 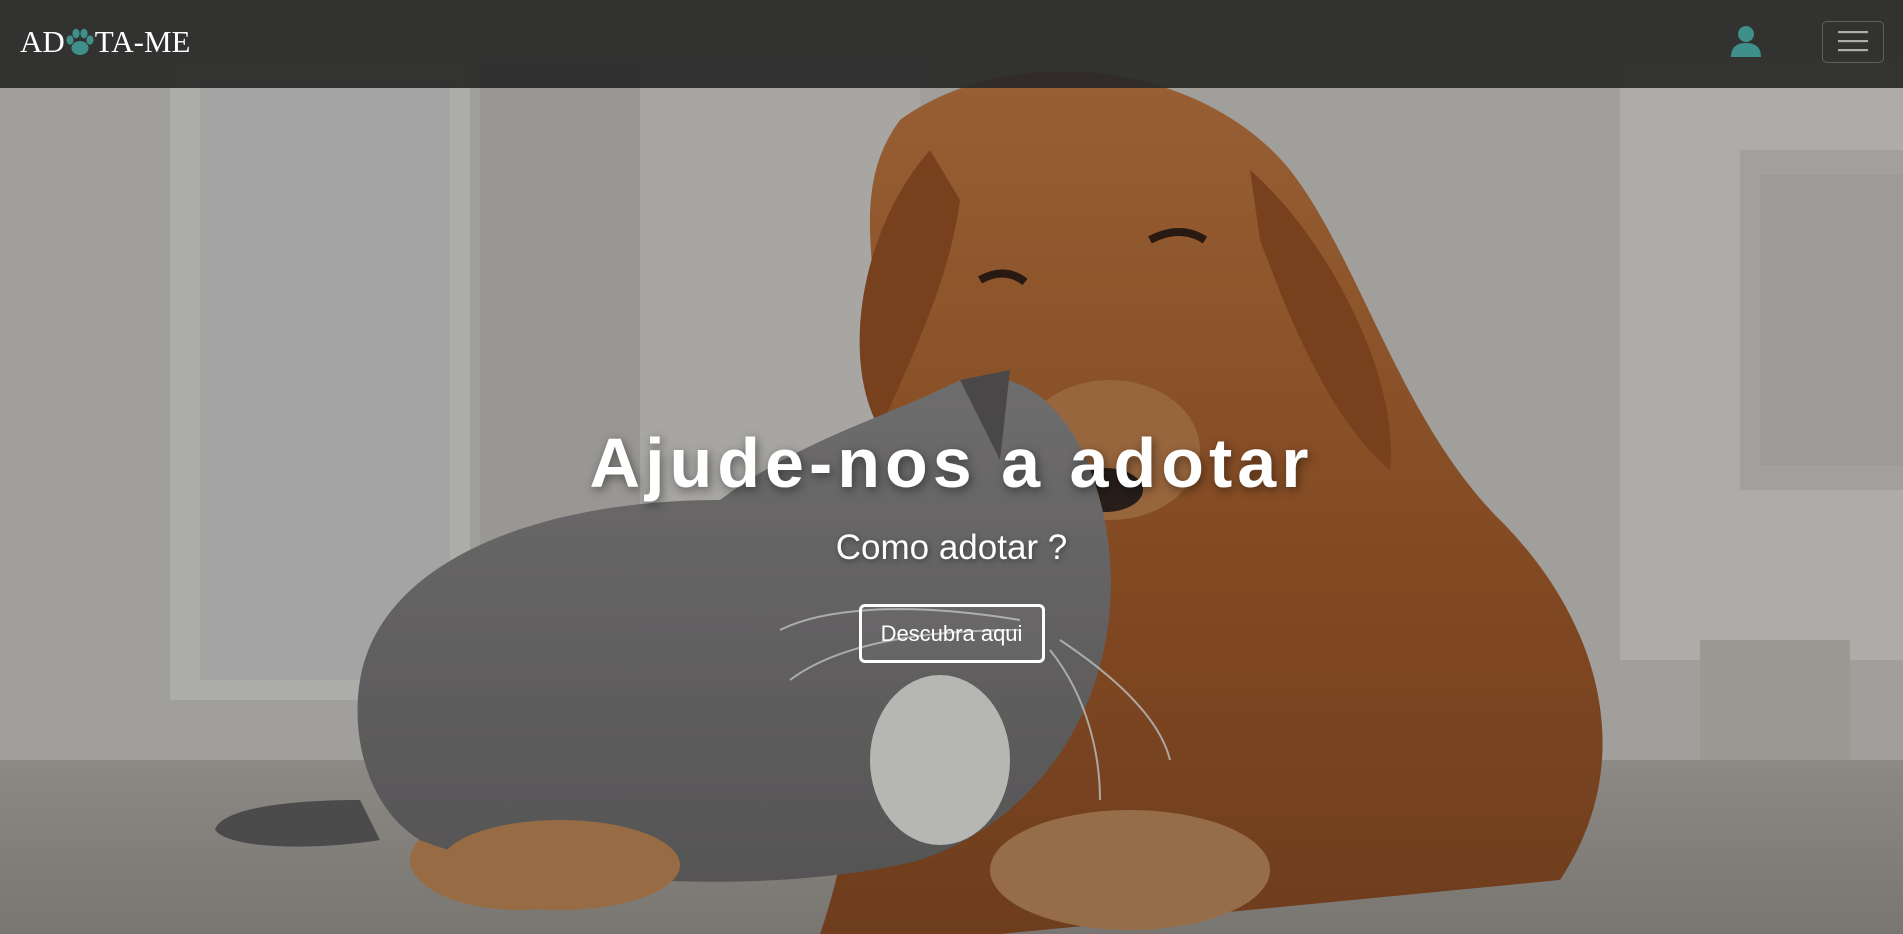 What do you see at coordinates (951, 547) in the screenshot?
I see `hero-subtitle: Como adotar ?` at bounding box center [951, 547].